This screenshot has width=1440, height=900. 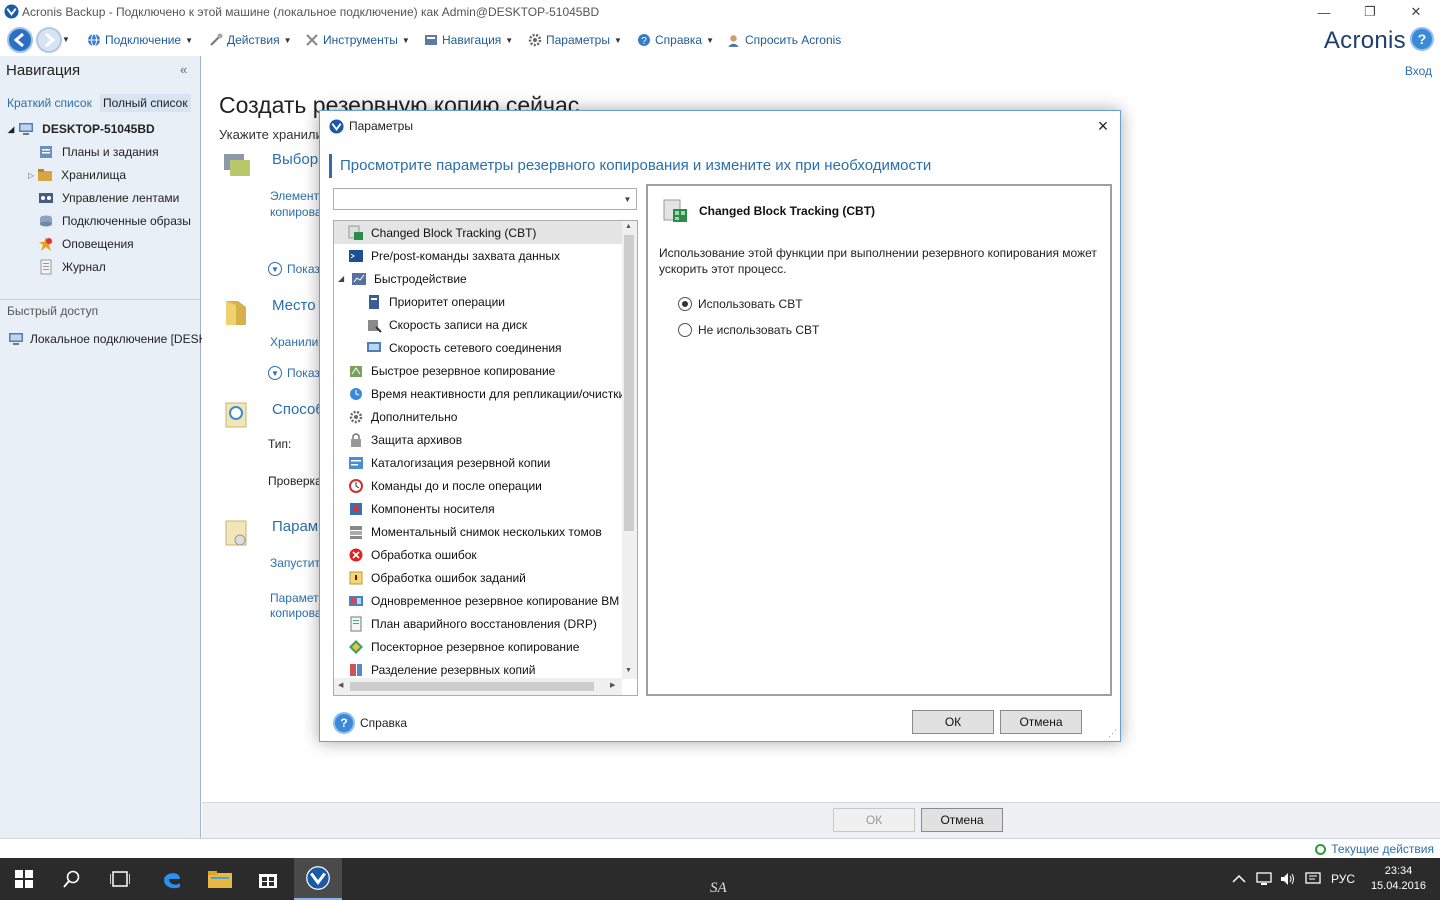 What do you see at coordinates (748, 330) in the screenshot?
I see `radio-no-cbt: Не использовать CBT` at bounding box center [748, 330].